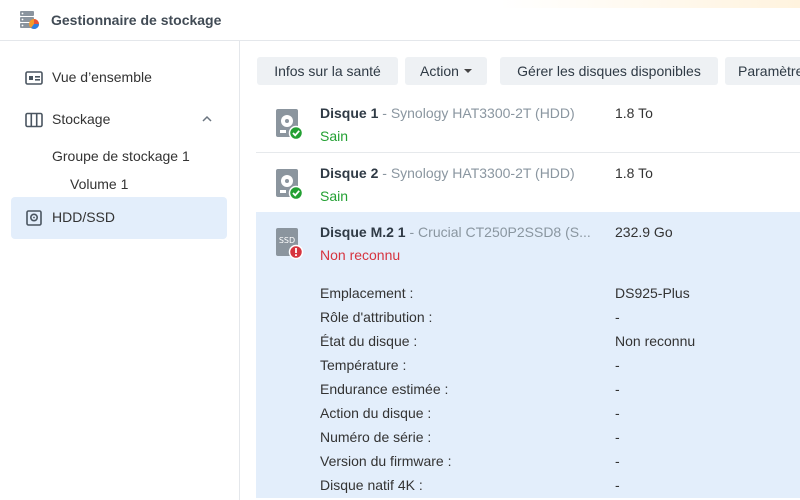  Describe the element at coordinates (363, 365) in the screenshot. I see `detail-label-temperature: Température :` at that location.